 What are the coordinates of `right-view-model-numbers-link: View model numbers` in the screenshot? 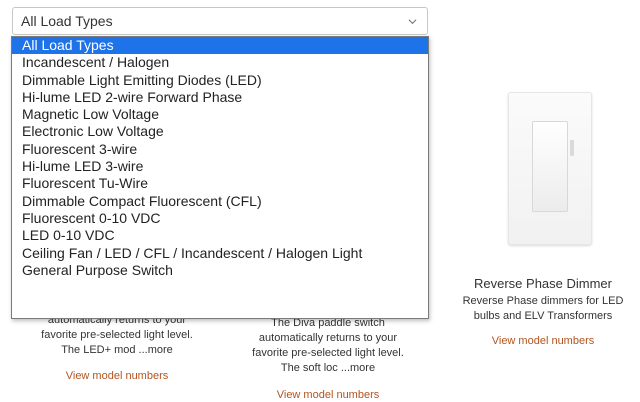 It's located at (543, 341).